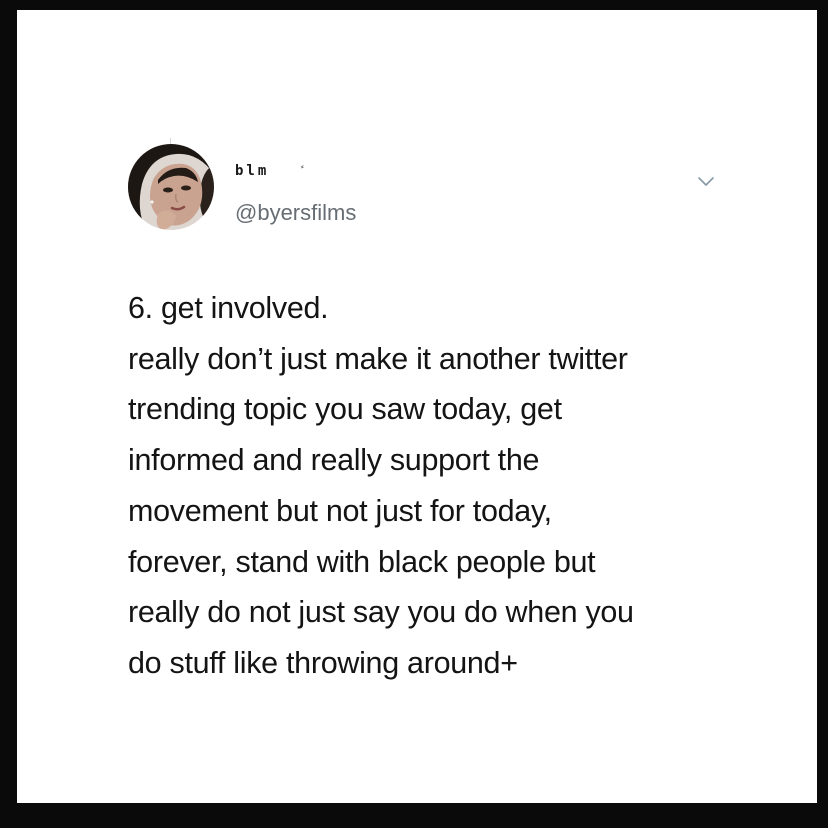 The width and height of the screenshot is (828, 828). I want to click on tweet-line: 6. get involved., so click(228, 308).